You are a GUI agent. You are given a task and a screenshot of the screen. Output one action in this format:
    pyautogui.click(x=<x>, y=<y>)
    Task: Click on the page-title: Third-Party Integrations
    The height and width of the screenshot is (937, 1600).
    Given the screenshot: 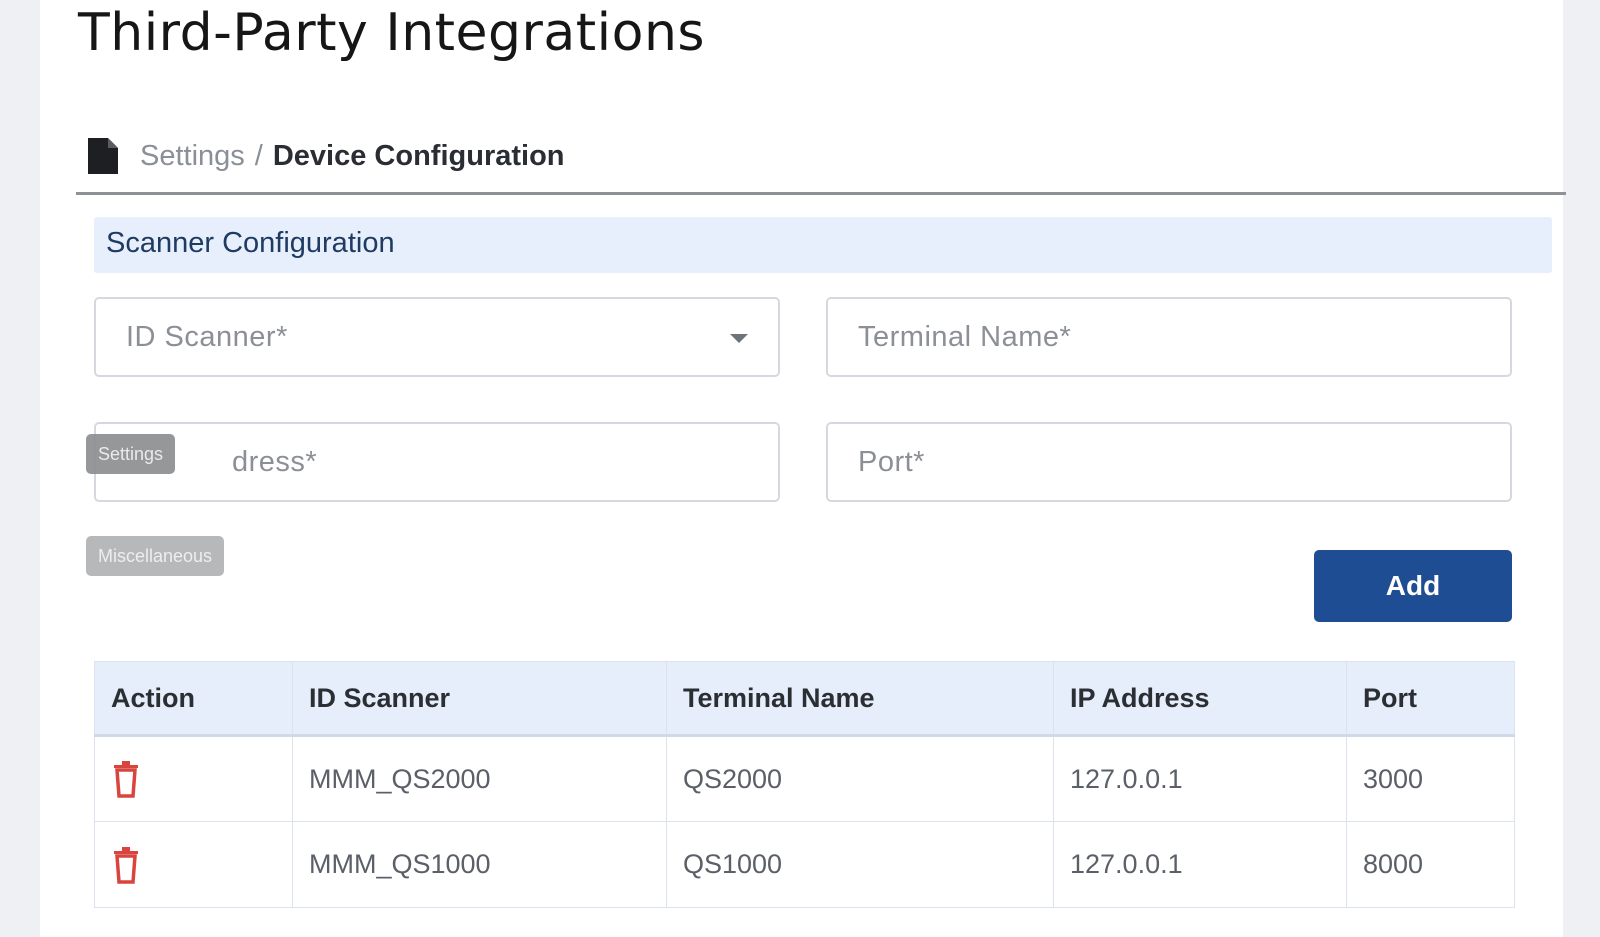 What is the action you would take?
    pyautogui.click(x=391, y=33)
    